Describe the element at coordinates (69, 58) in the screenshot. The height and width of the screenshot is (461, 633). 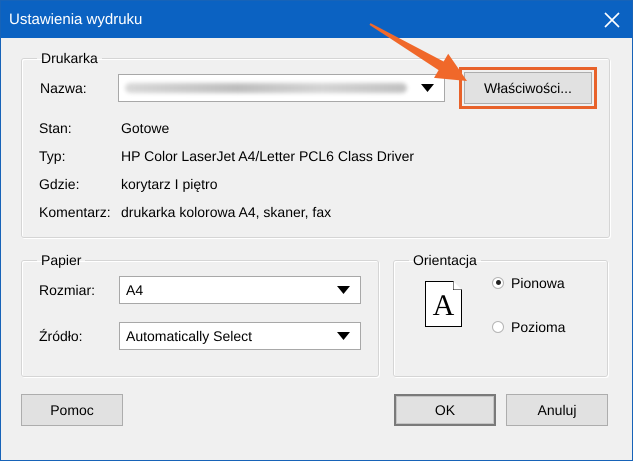
I see `group-label: Drukarka` at that location.